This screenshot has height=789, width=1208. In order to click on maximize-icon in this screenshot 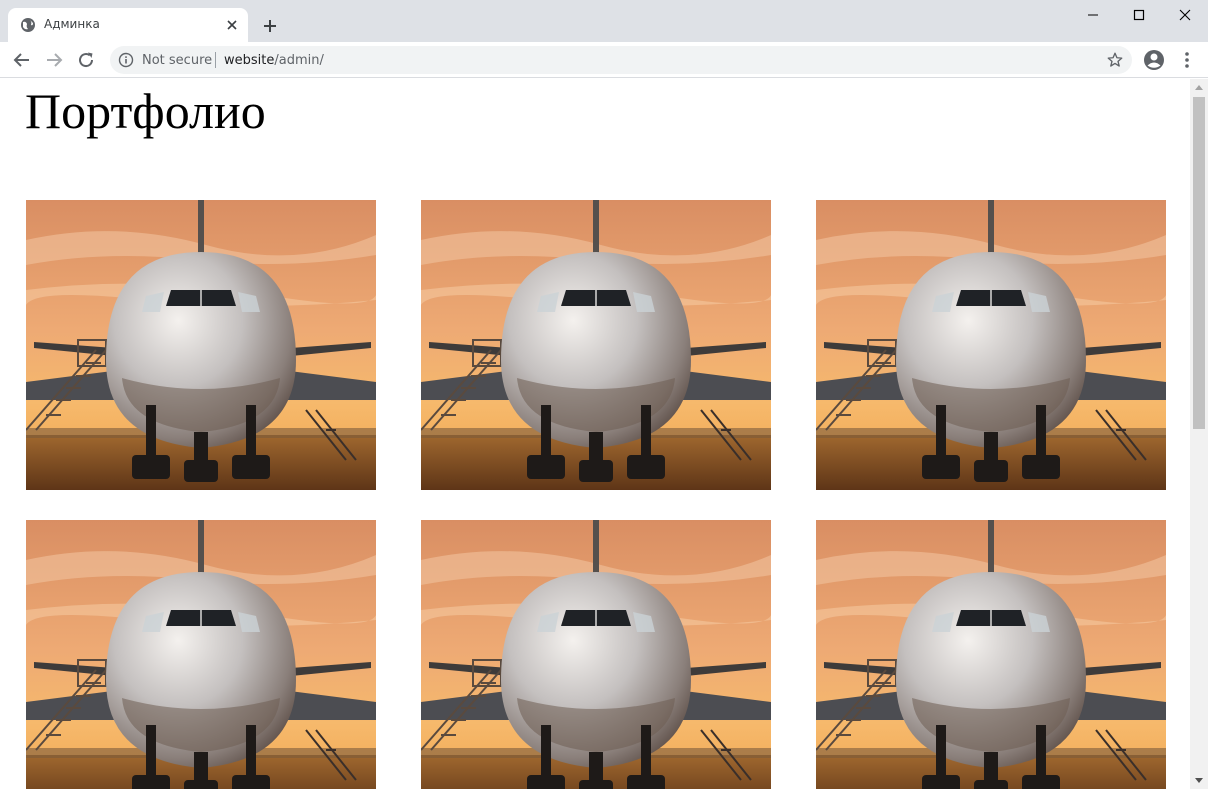, I will do `click(1139, 15)`.